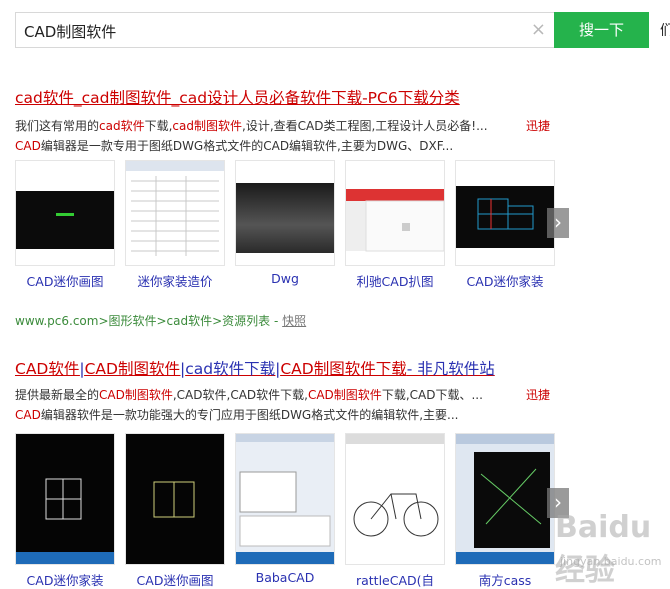 The image size is (670, 589). What do you see at coordinates (395, 280) in the screenshot?
I see `thumbnail-caption: 利驰CAD扒图` at bounding box center [395, 280].